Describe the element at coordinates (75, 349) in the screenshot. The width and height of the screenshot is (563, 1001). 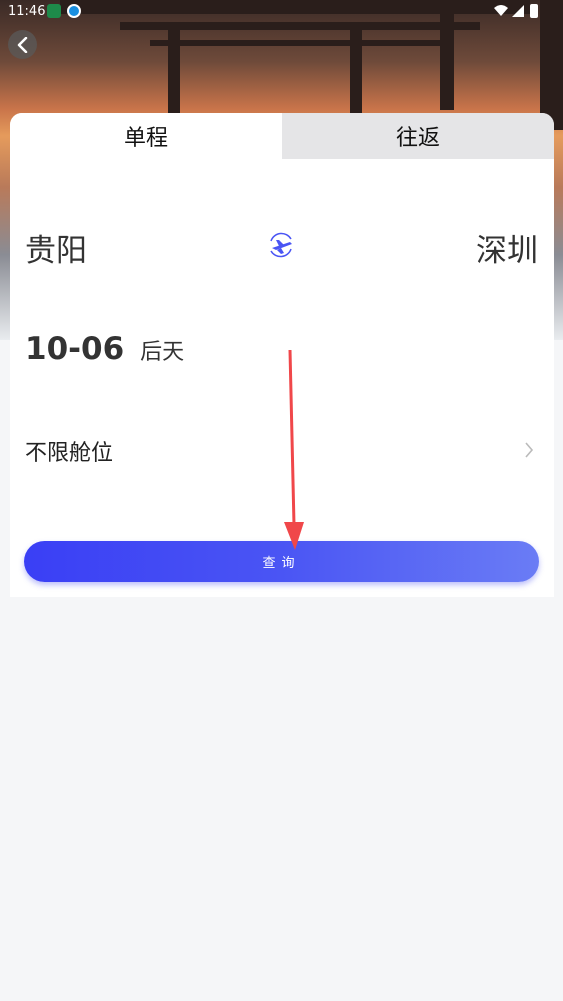
I see `departure-date: 10-06` at that location.